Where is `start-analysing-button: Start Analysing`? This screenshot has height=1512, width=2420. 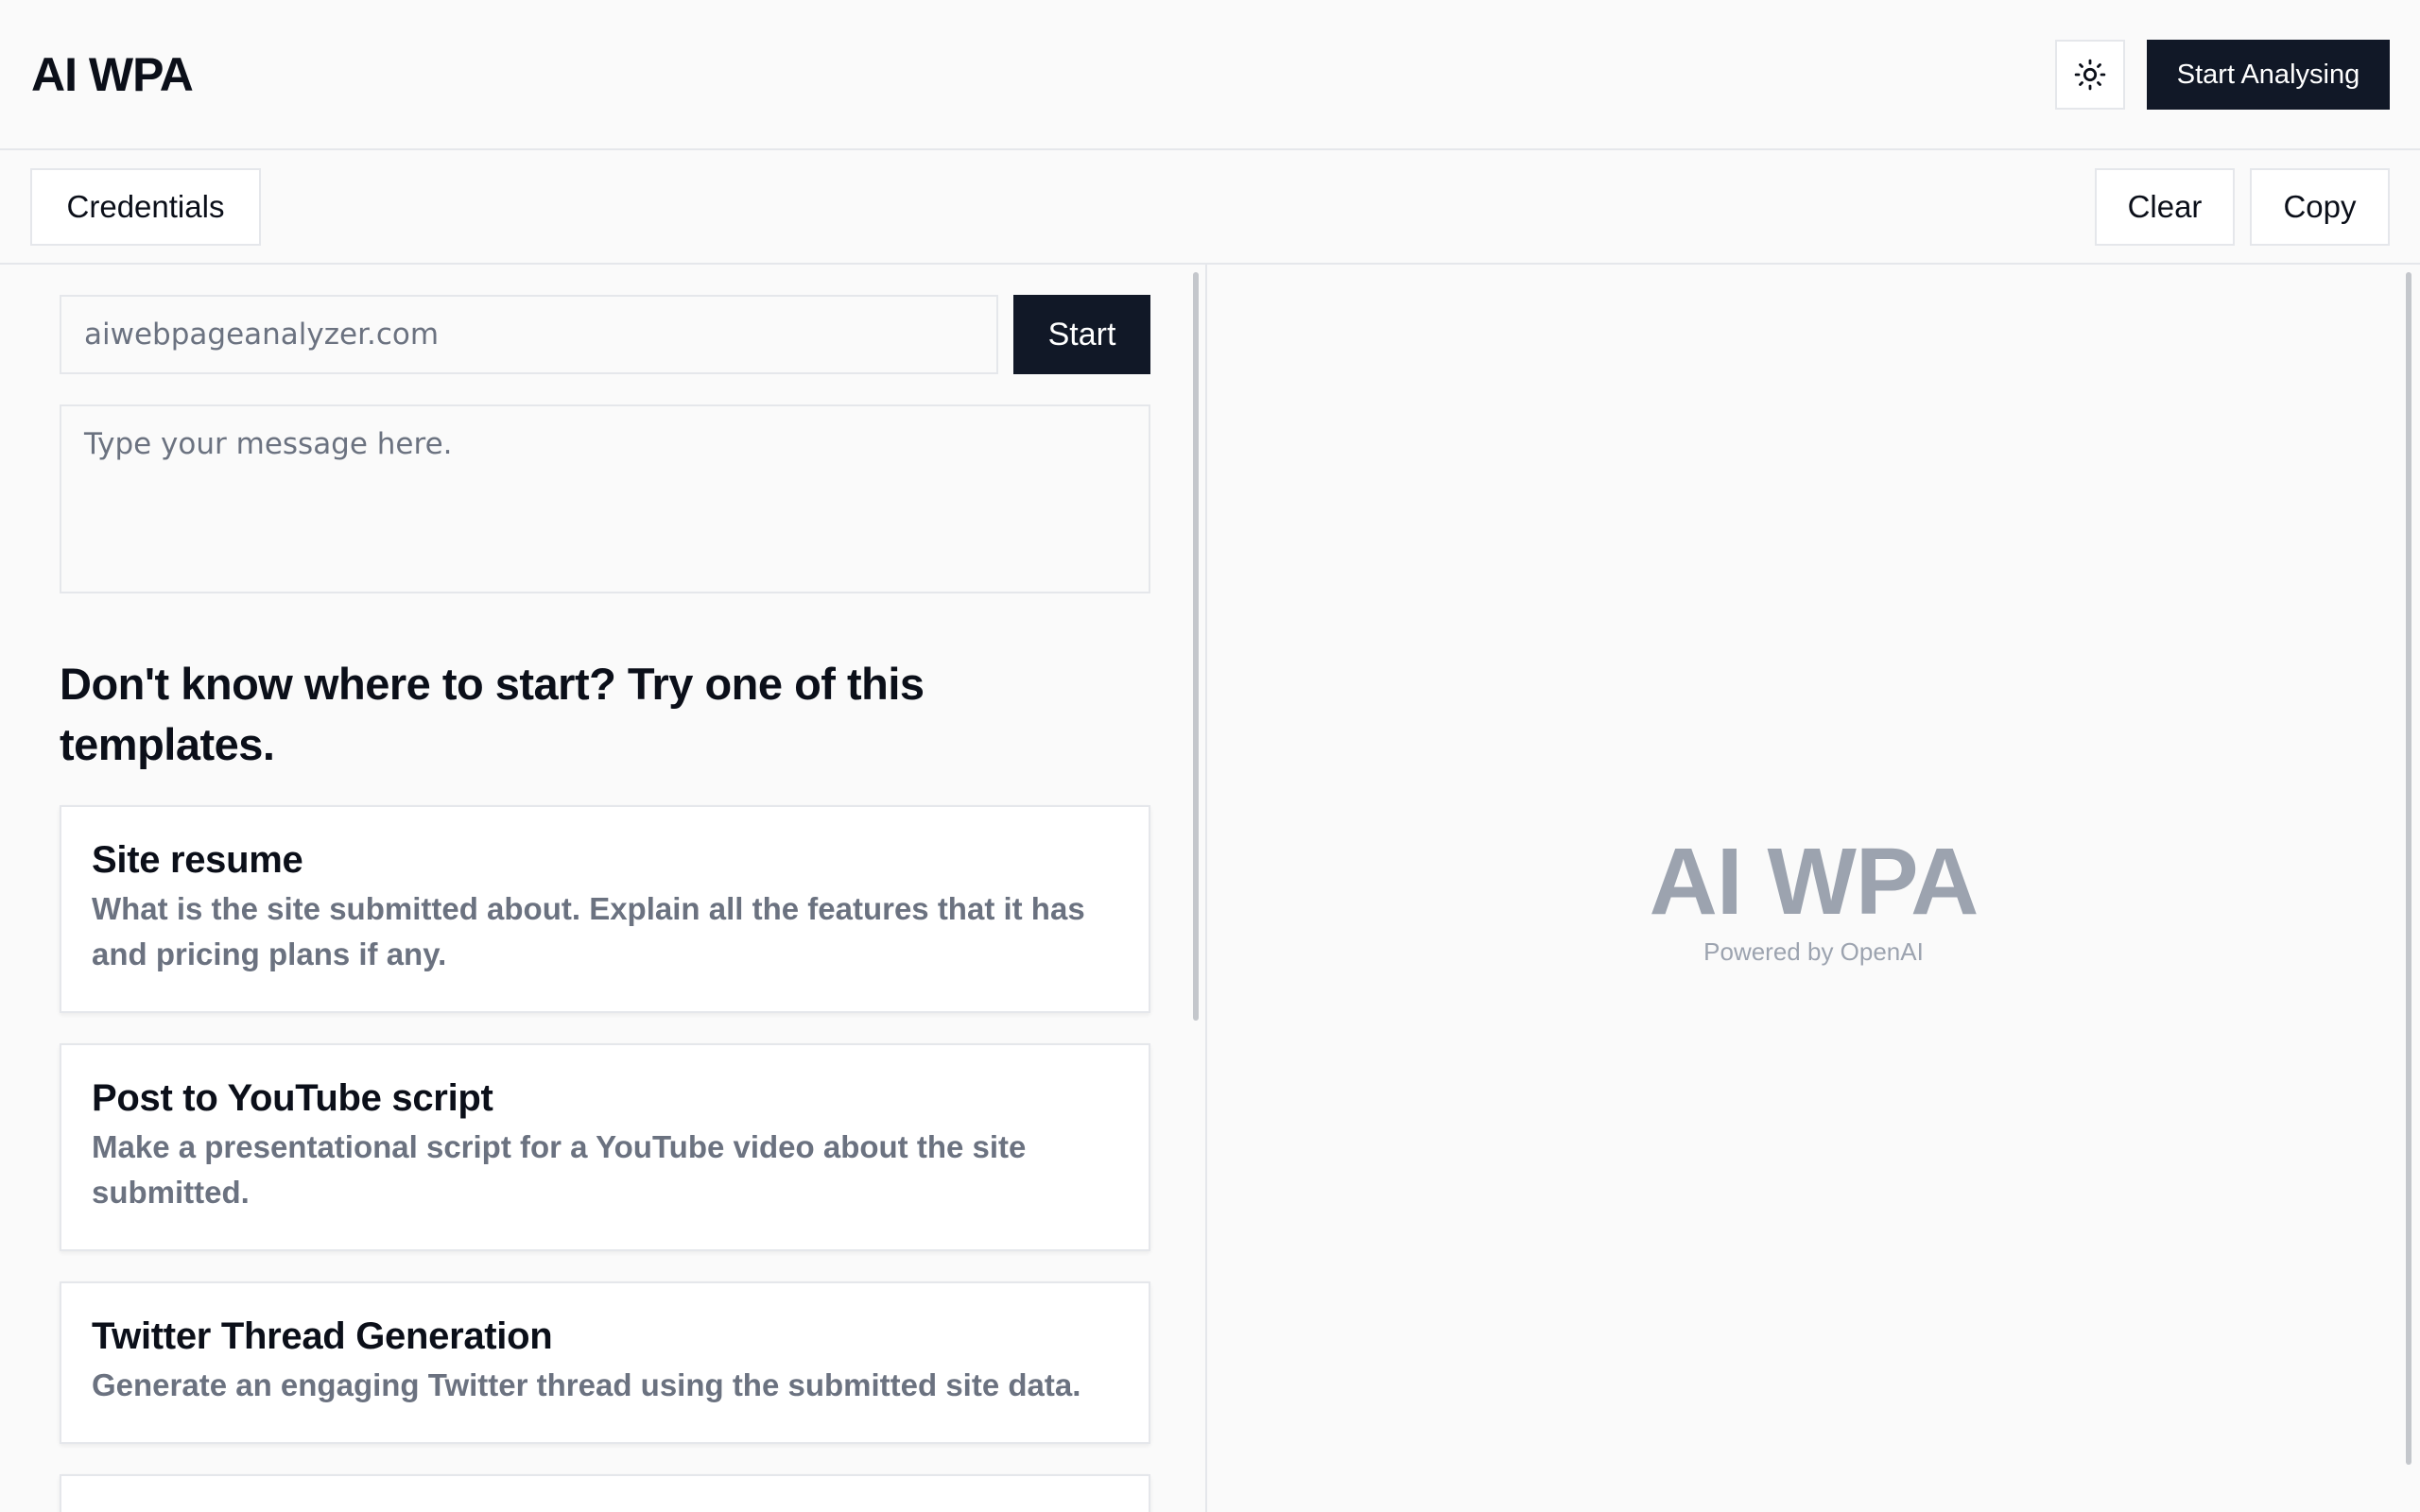
start-analysing-button: Start Analysing is located at coordinates (2268, 75).